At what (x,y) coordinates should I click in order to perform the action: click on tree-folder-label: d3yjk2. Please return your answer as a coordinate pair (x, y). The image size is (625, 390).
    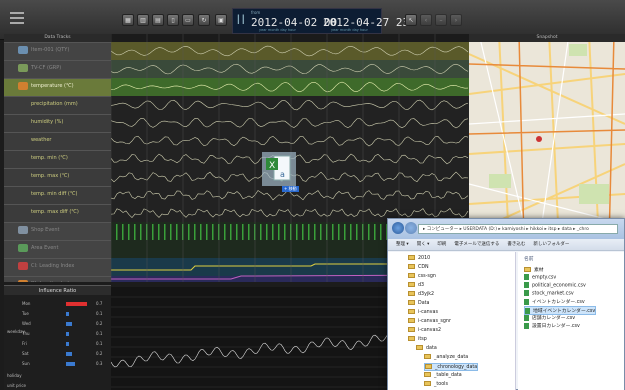
    Looking at the image, I should click on (426, 294).